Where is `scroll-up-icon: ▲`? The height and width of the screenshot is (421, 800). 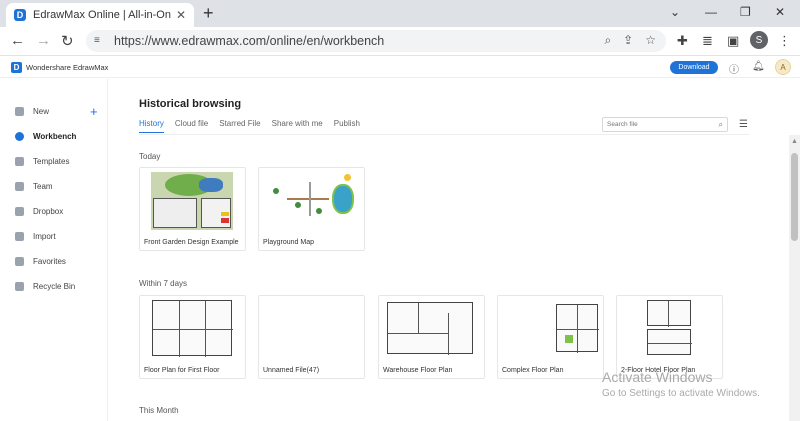
scroll-up-icon: ▲ is located at coordinates (794, 141).